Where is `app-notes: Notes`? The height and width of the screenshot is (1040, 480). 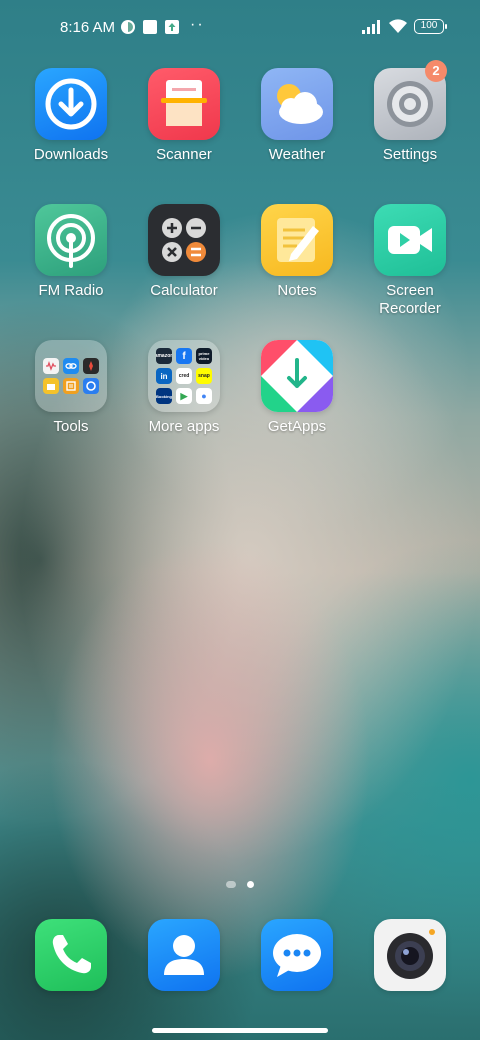
app-notes: Notes is located at coordinates (297, 252).